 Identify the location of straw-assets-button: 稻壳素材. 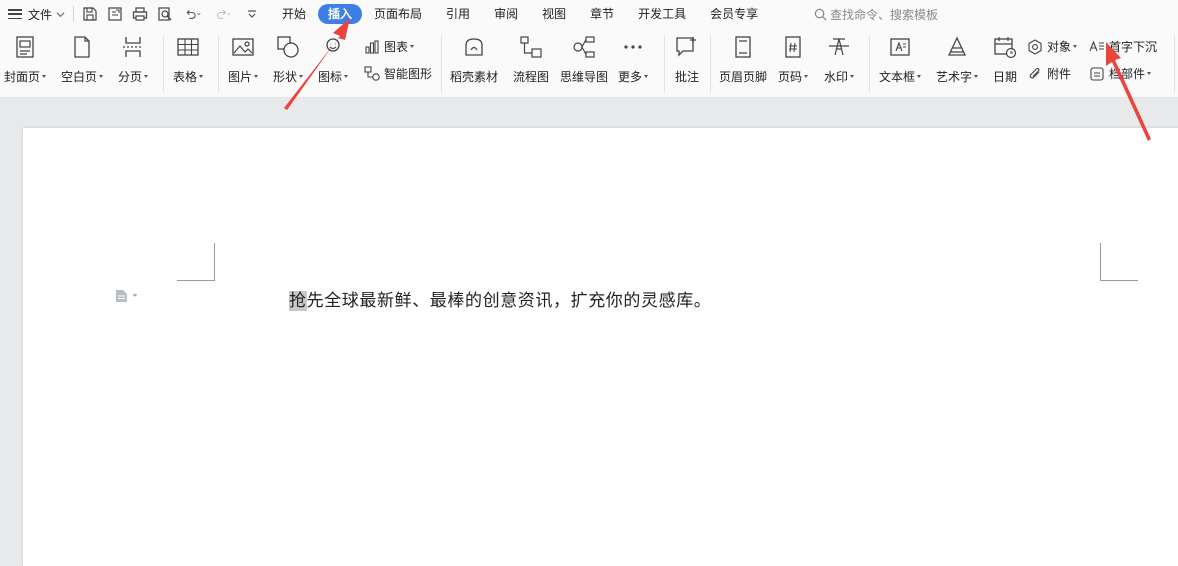
(474, 59).